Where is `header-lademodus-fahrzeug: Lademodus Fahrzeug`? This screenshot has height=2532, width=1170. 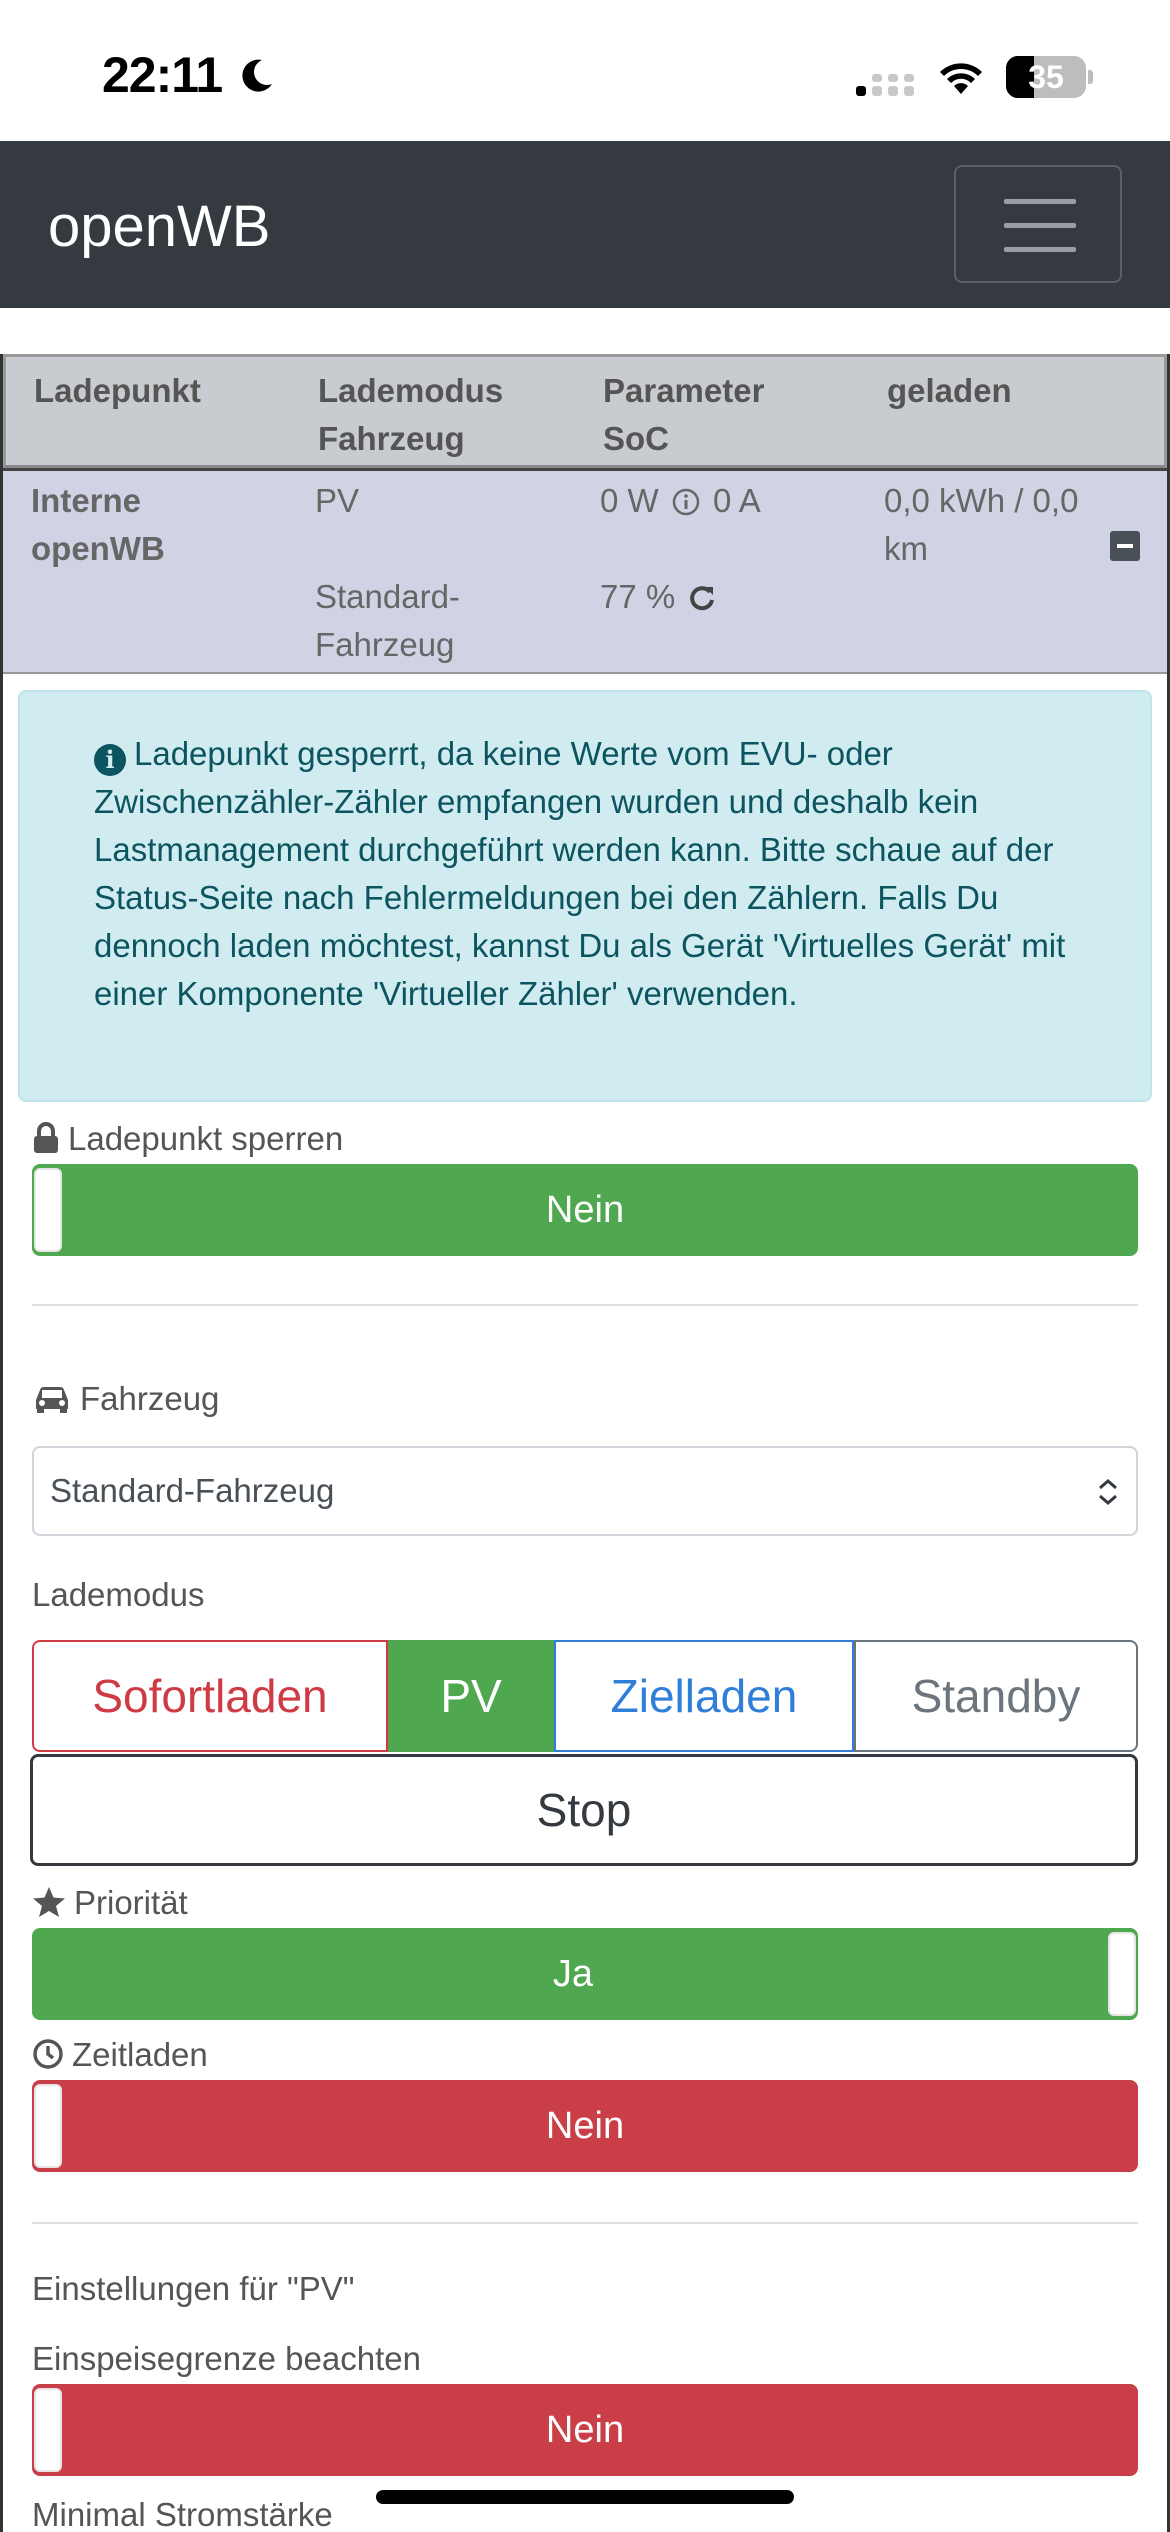
header-lademodus-fahrzeug: Lademodus Fahrzeug is located at coordinates (411, 414).